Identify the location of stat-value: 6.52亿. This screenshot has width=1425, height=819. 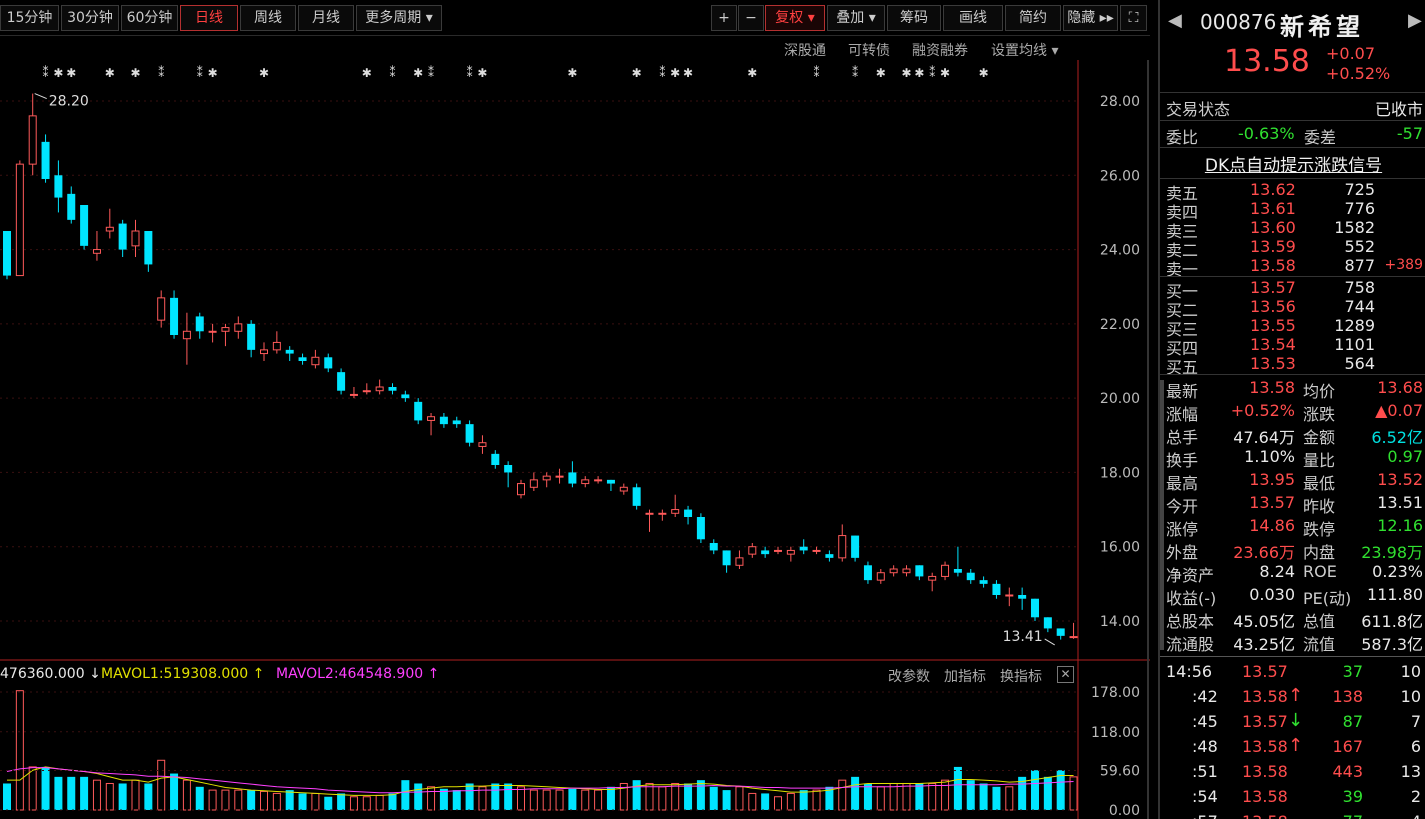
(1397, 437).